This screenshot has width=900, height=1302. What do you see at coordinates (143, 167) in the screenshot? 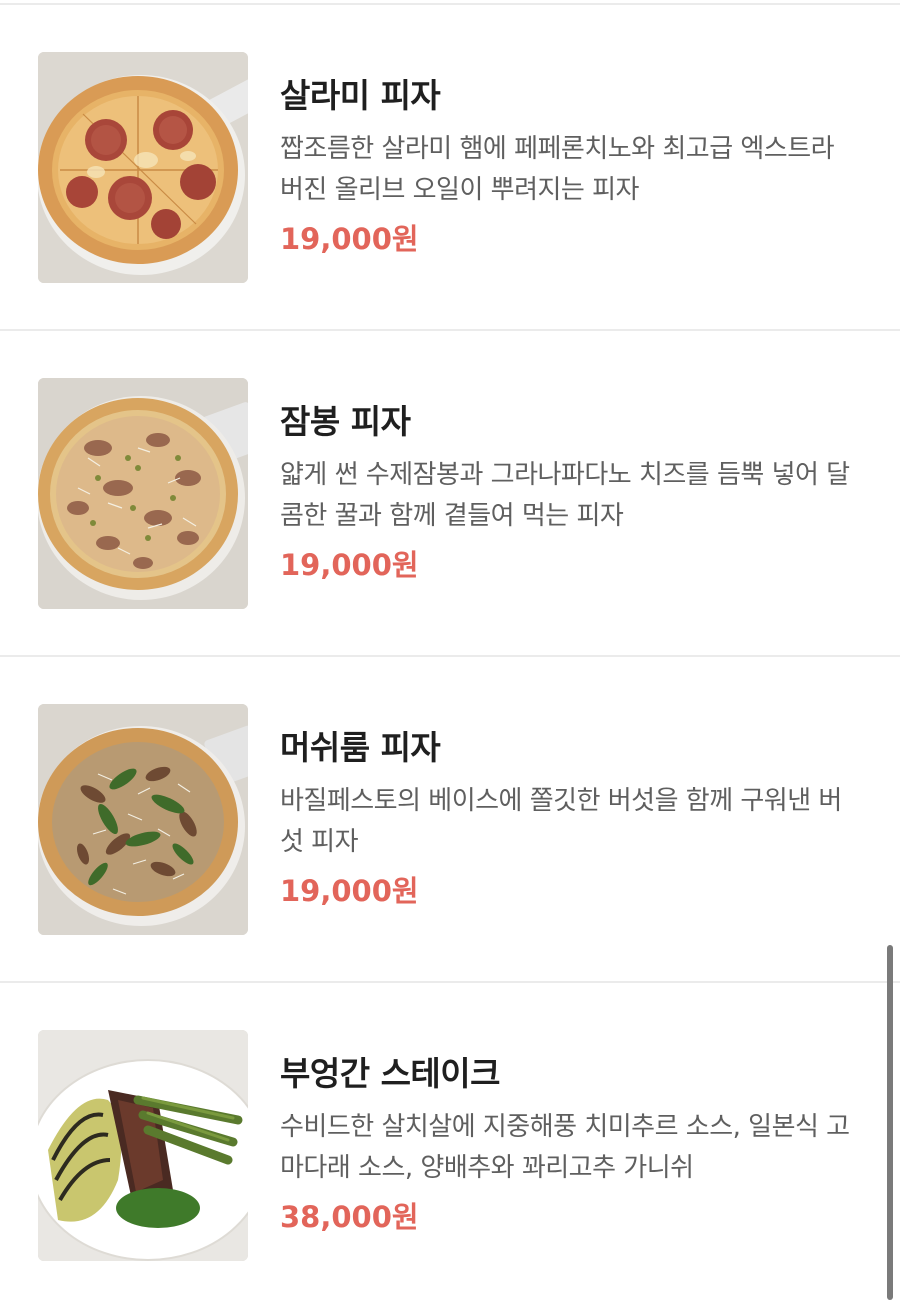
I see `salami-pizza-image` at bounding box center [143, 167].